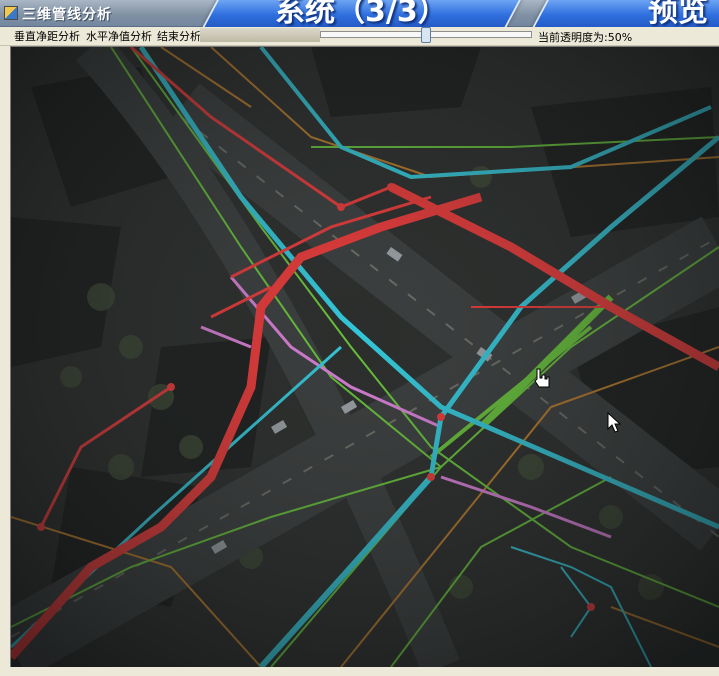 The width and height of the screenshot is (719, 676). I want to click on menu-horizontal-clearance: 水平净值分析, so click(119, 36).